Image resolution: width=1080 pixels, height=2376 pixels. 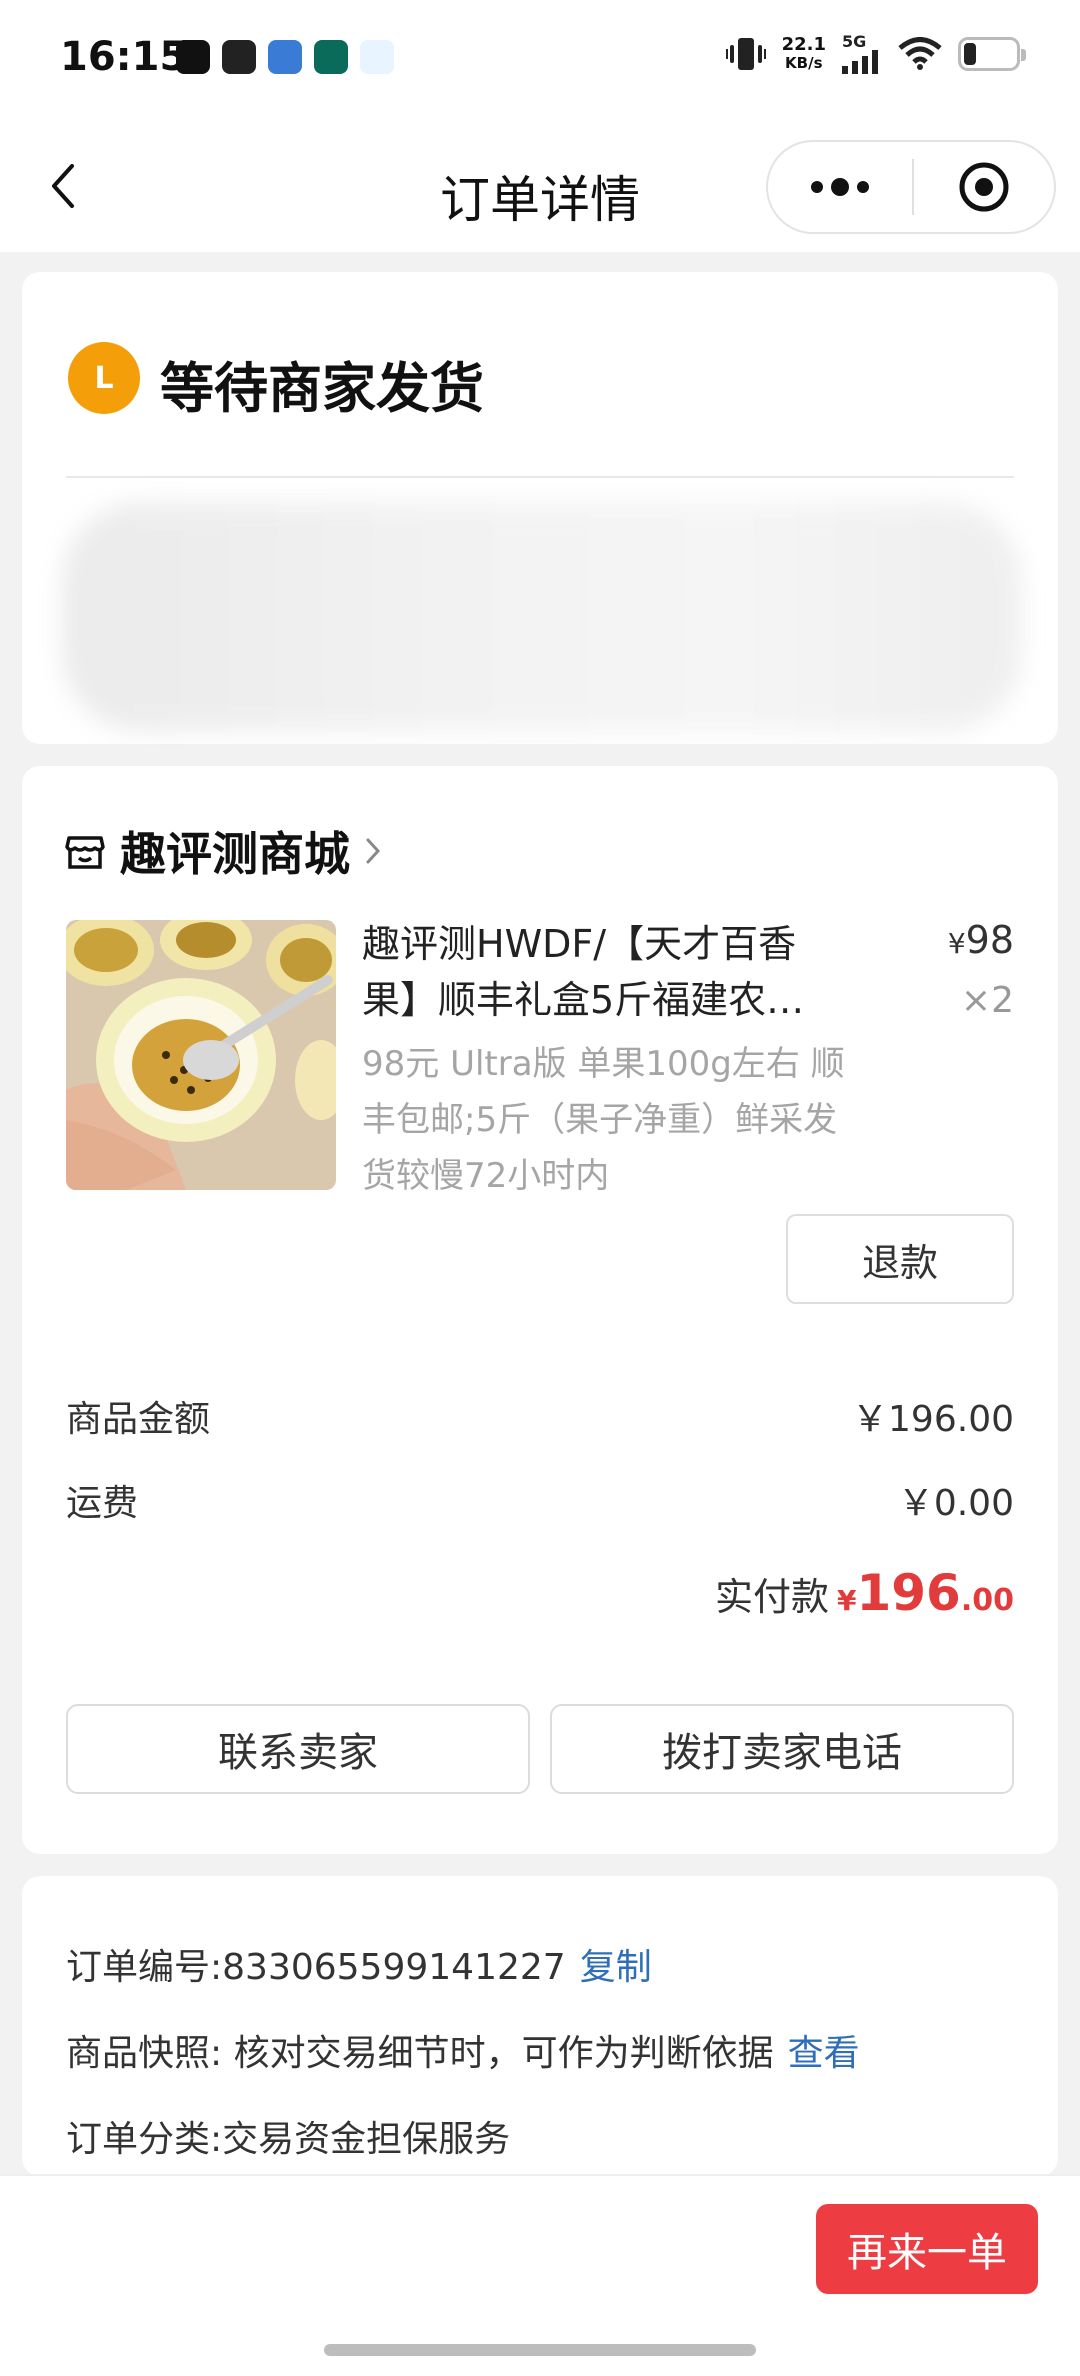 What do you see at coordinates (85, 852) in the screenshot?
I see `store-icon` at bounding box center [85, 852].